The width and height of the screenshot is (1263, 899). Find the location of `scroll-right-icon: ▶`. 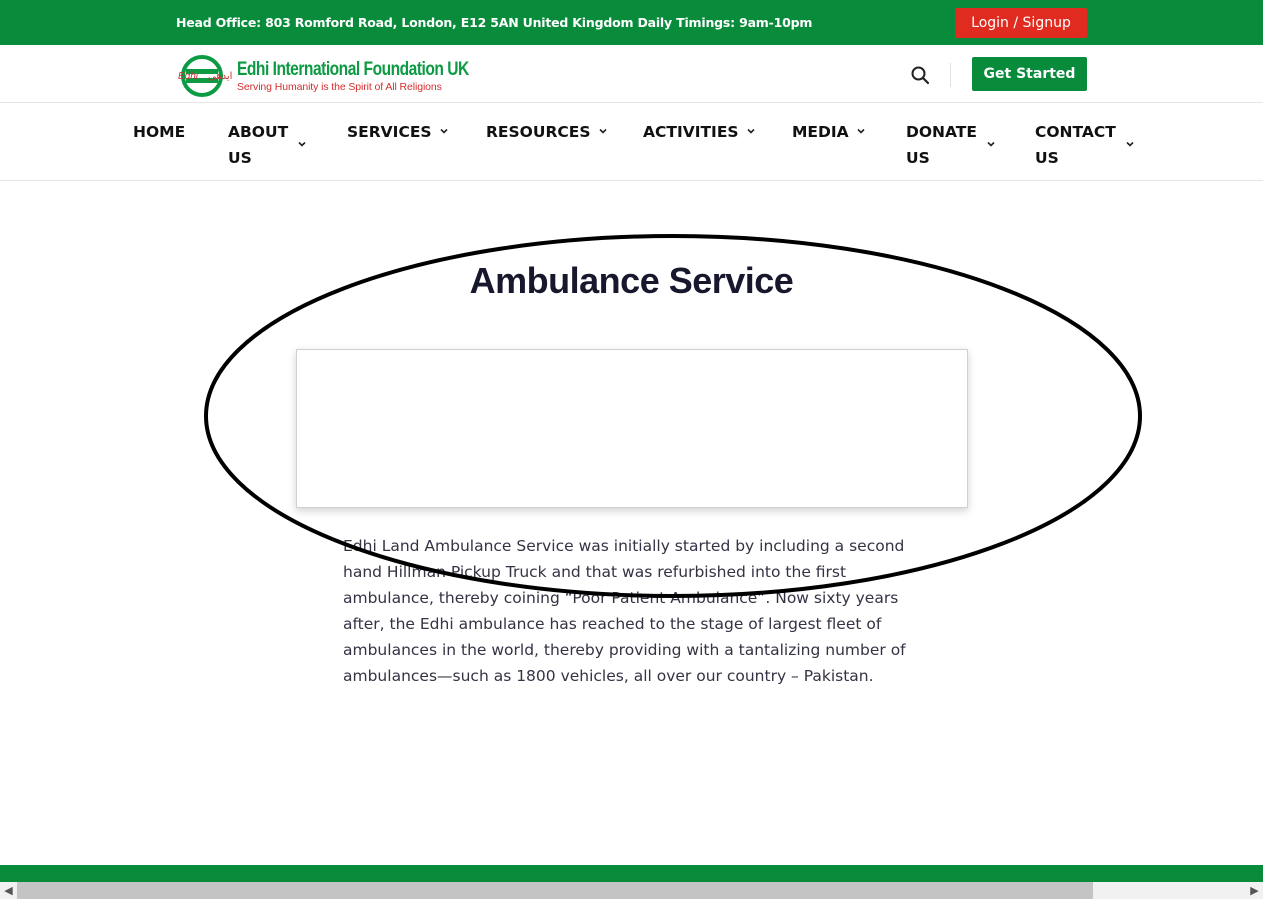

scroll-right-icon: ▶ is located at coordinates (1254, 890).